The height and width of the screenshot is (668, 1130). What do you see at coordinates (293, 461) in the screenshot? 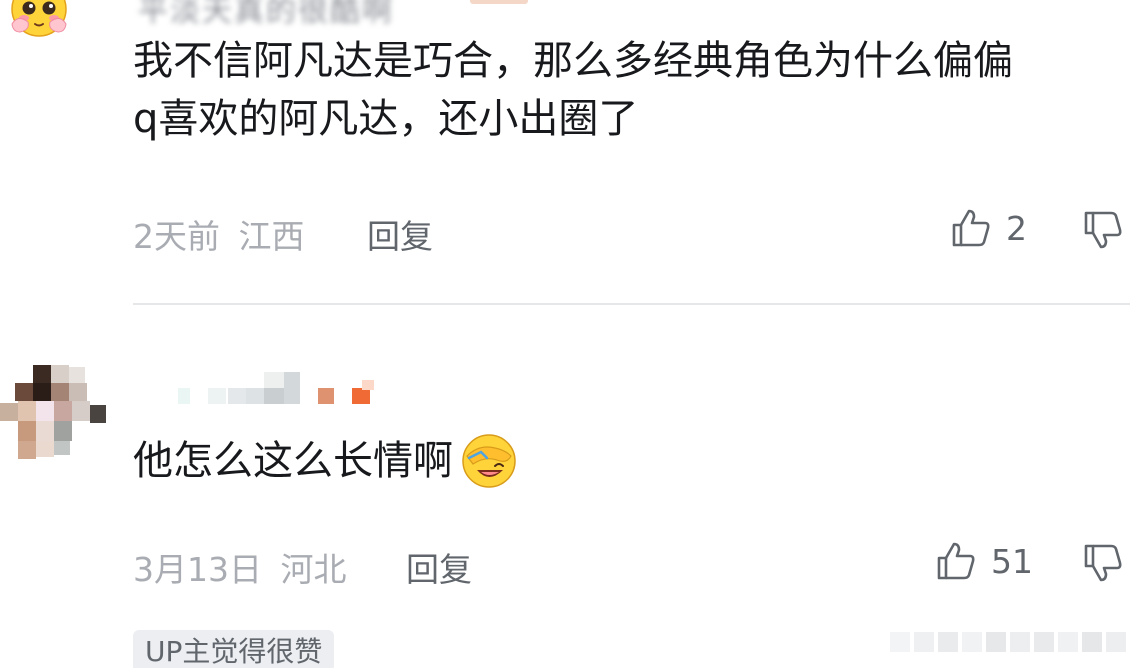
I see `comment-text-content: 他怎么这么长情啊` at bounding box center [293, 461].